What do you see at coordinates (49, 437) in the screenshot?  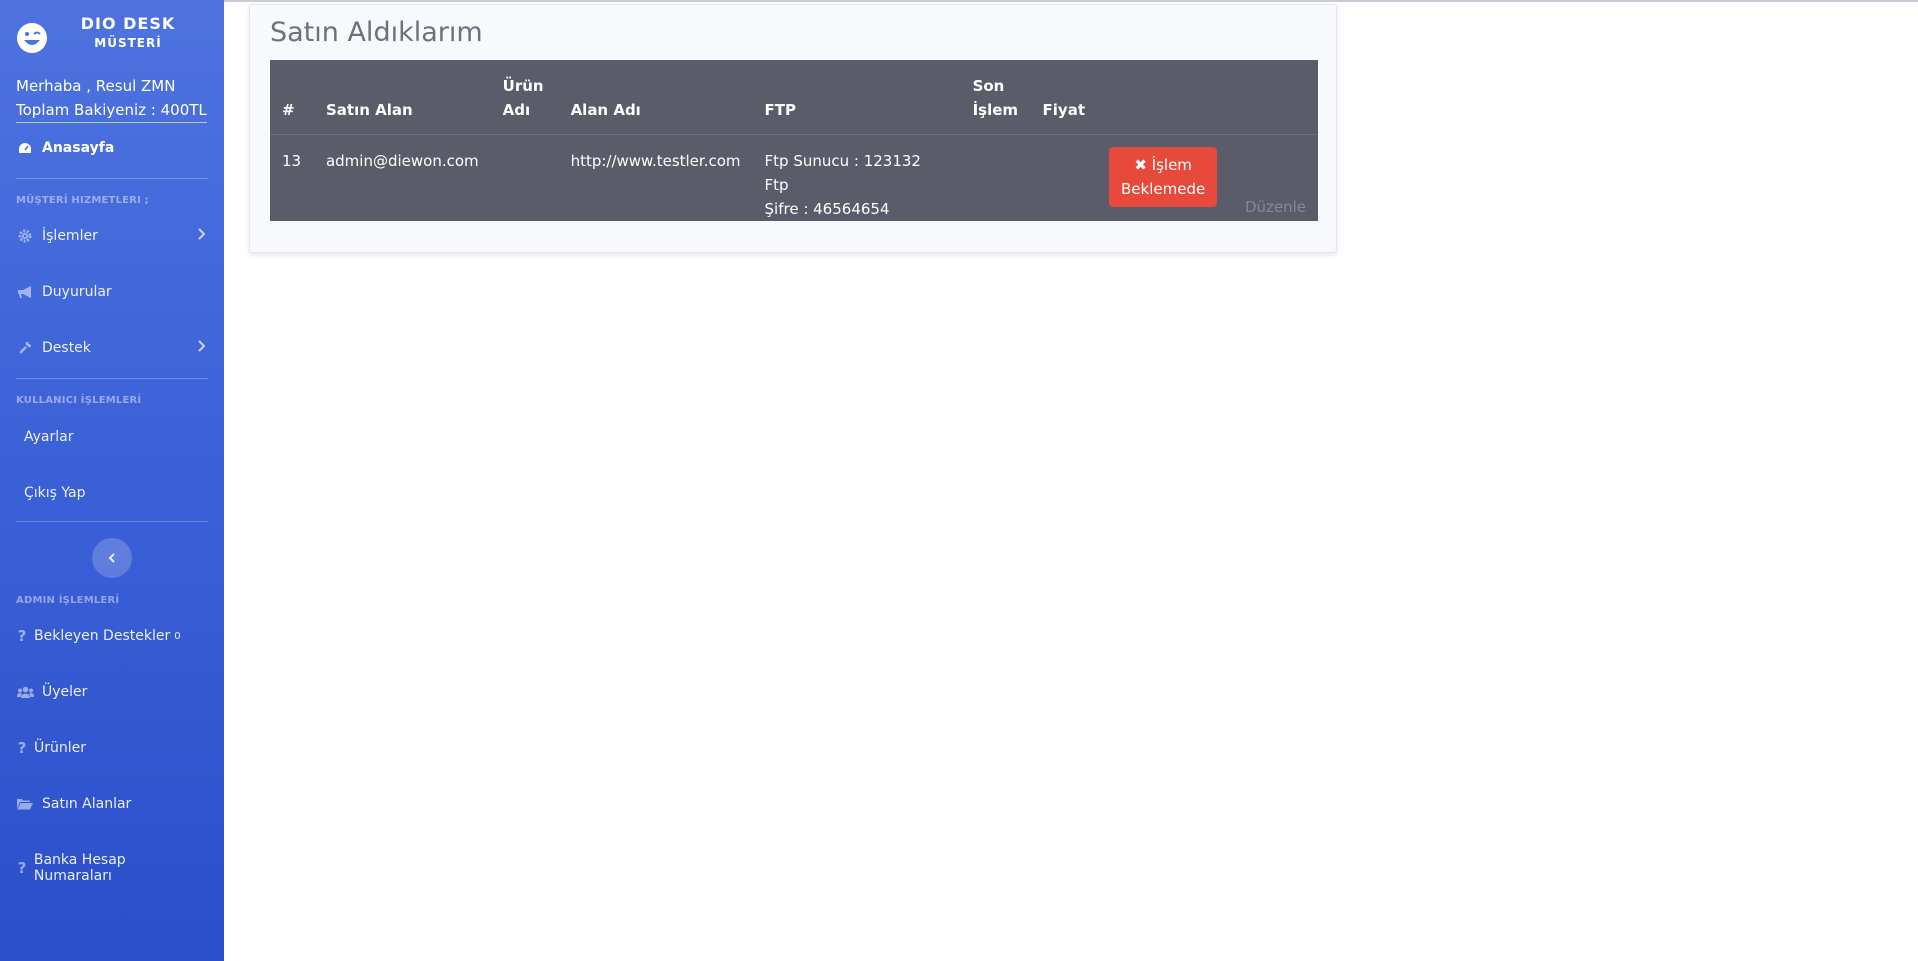 I see `sidebar-item-label: Ayarlar` at bounding box center [49, 437].